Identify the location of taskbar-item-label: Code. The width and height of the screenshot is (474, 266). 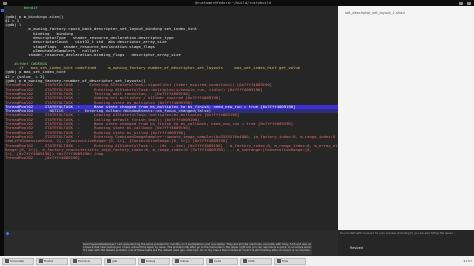
(218, 261).